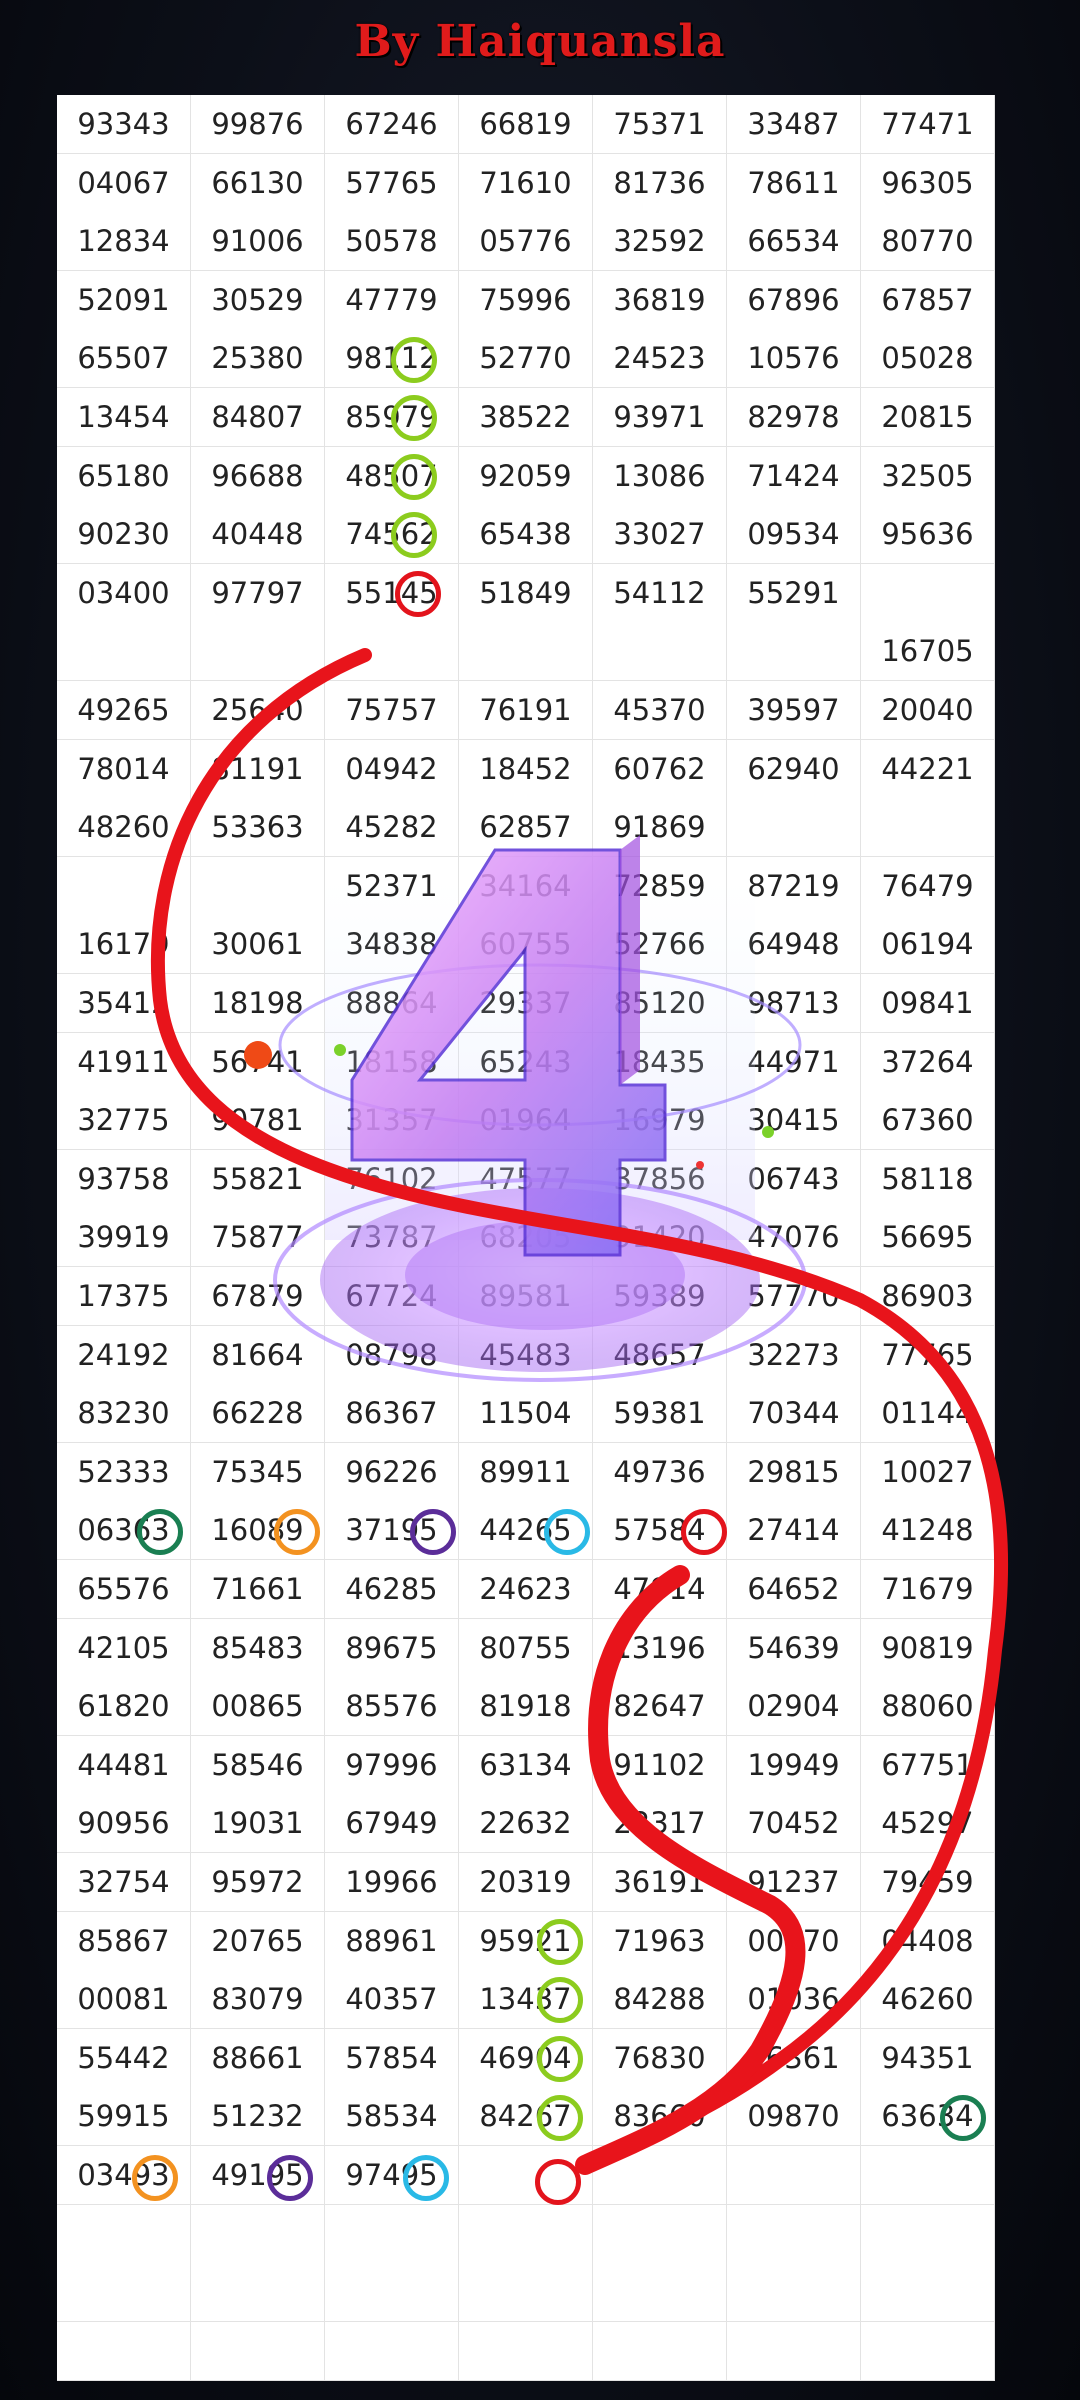 The height and width of the screenshot is (2400, 1080). I want to click on grid-cell: 44481, so click(124, 1765).